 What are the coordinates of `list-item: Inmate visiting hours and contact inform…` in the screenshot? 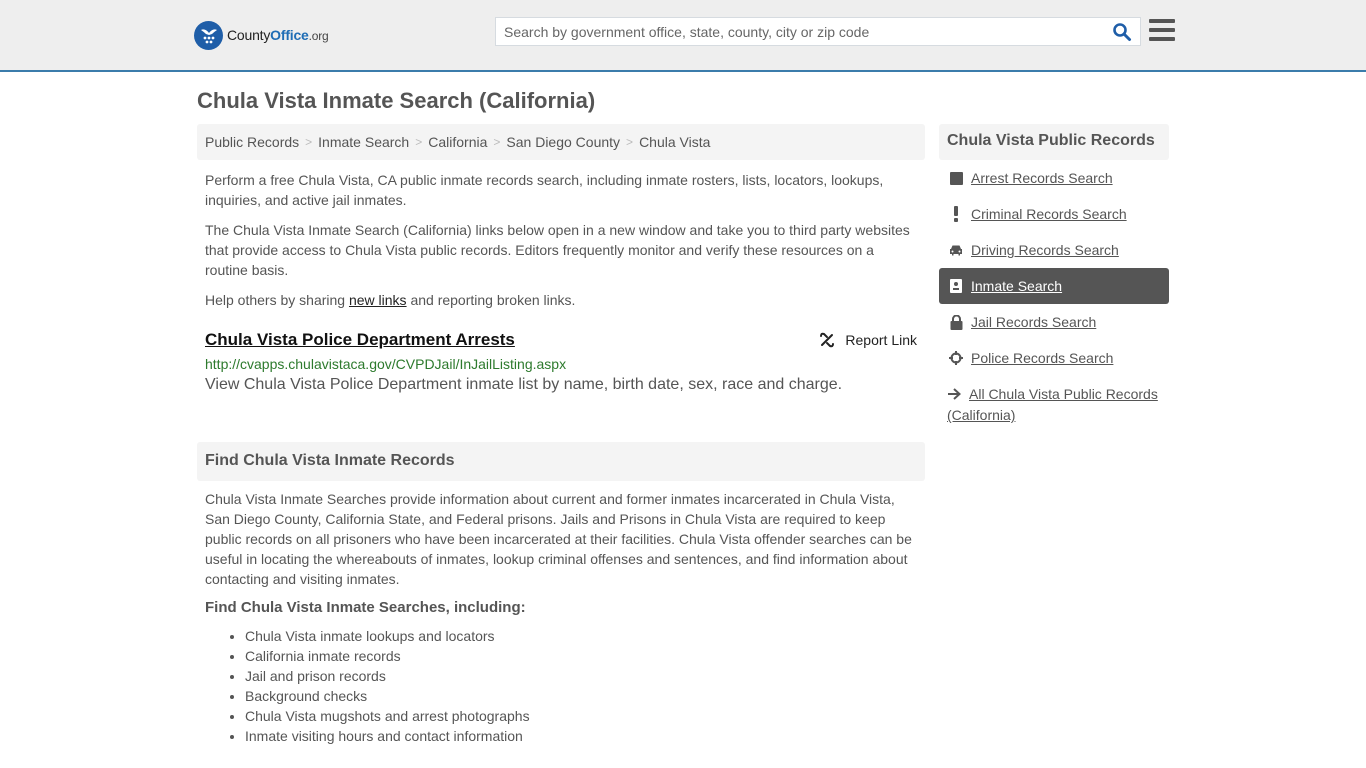 It's located at (582, 736).